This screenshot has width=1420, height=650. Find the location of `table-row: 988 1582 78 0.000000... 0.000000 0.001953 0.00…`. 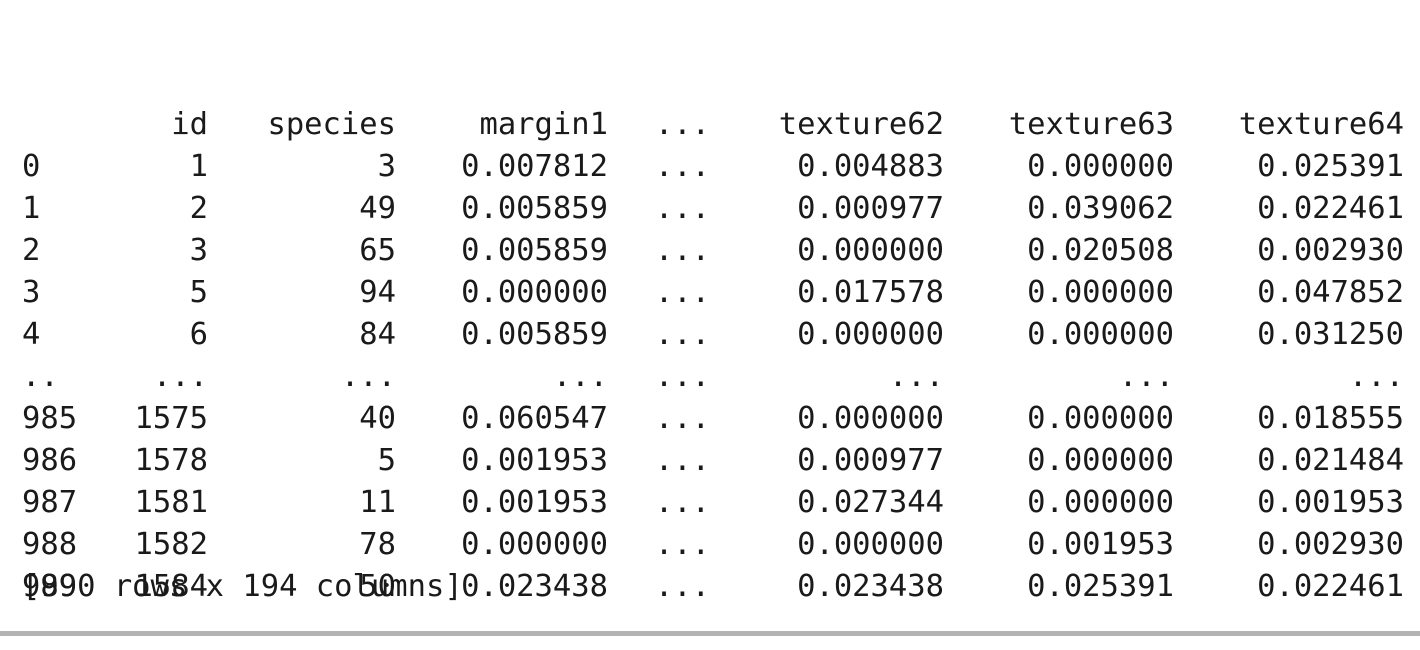

table-row: 988 1582 78 0.000000... 0.000000 0.001953 0.00… is located at coordinates (713, 545).